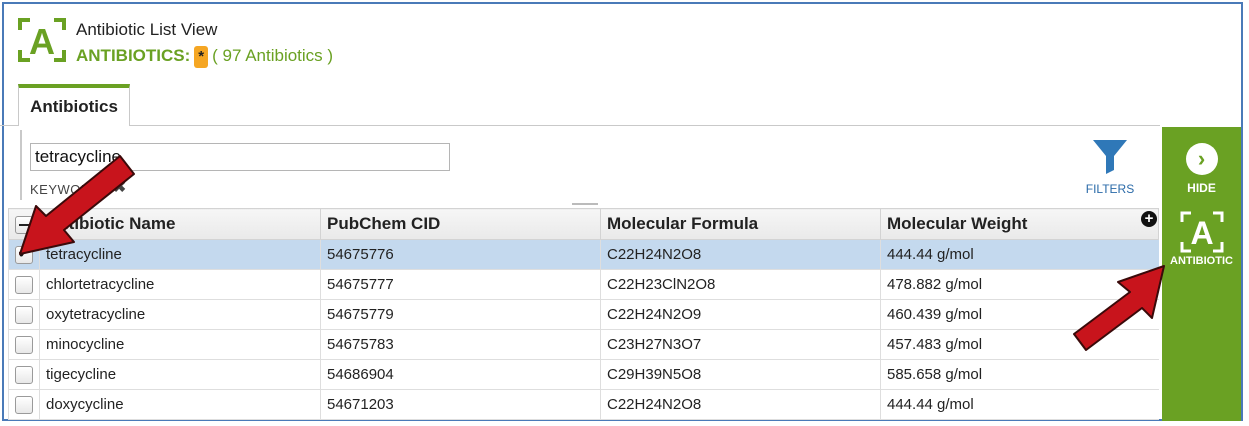 This screenshot has width=1249, height=426. Describe the element at coordinates (740, 314) in the screenshot. I see `cell-formula: C22H24N2O9` at that location.